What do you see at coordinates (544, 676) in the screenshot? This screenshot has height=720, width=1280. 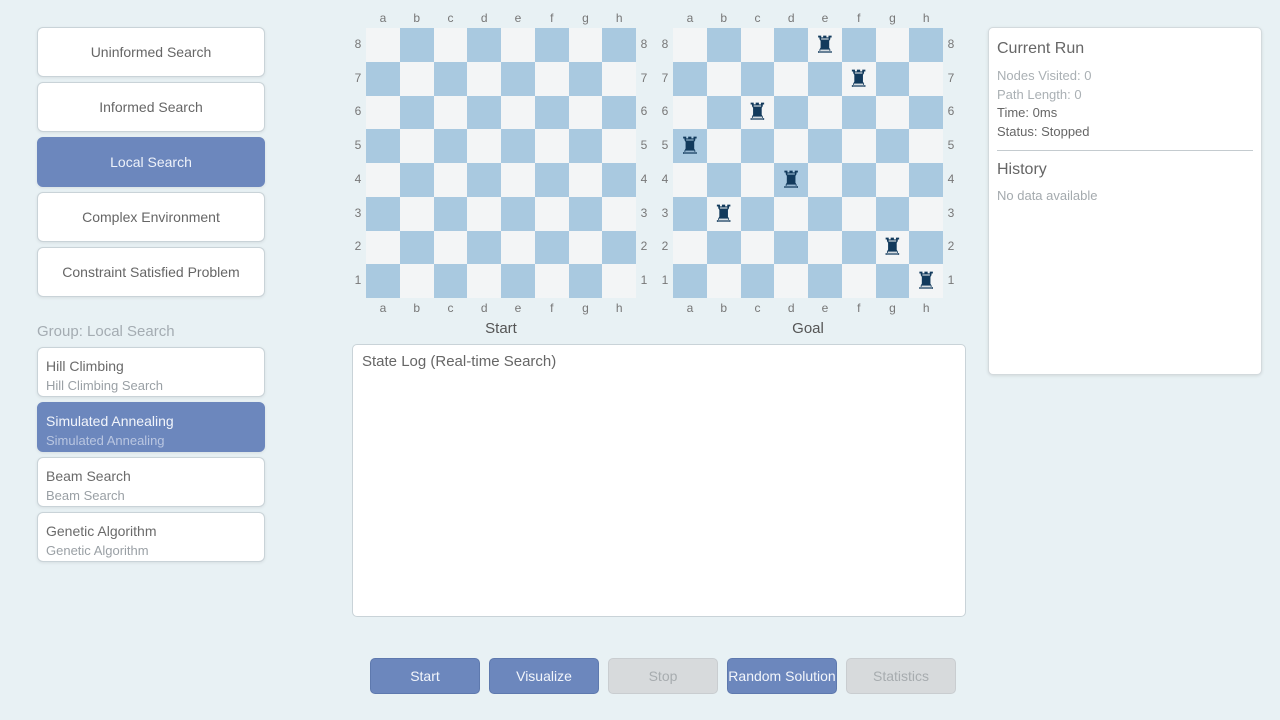 I see `visualize-button: Visualize` at bounding box center [544, 676].